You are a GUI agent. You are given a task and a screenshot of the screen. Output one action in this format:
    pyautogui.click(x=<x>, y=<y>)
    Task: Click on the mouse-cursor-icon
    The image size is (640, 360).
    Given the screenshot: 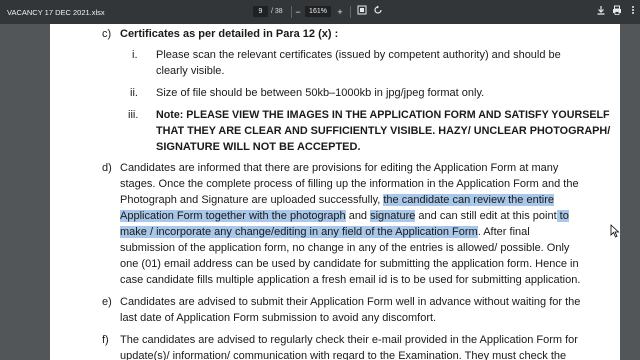 What is the action you would take?
    pyautogui.click(x=615, y=231)
    